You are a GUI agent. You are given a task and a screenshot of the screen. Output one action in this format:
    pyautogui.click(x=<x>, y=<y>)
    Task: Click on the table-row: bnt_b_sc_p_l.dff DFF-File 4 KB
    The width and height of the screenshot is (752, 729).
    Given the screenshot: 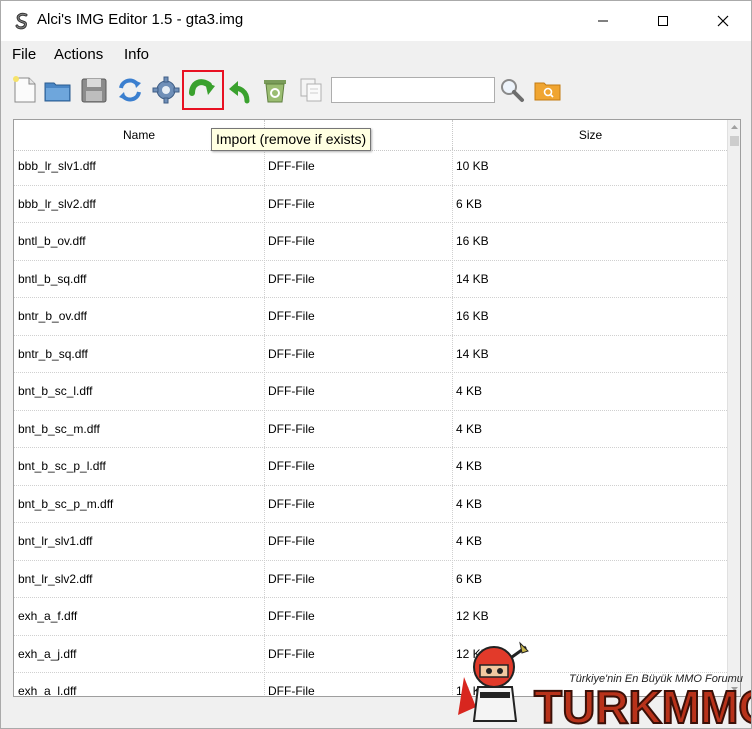 What is the action you would take?
    pyautogui.click(x=370, y=467)
    